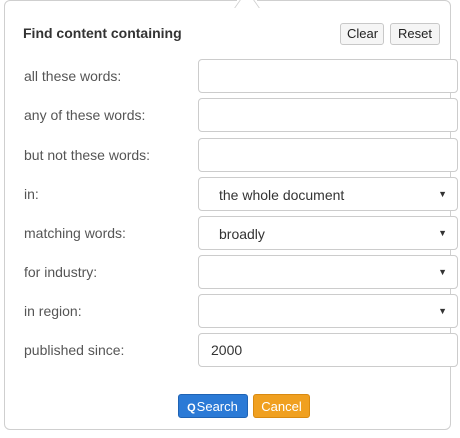  What do you see at coordinates (328, 311) in the screenshot?
I see `region-select: ▼` at bounding box center [328, 311].